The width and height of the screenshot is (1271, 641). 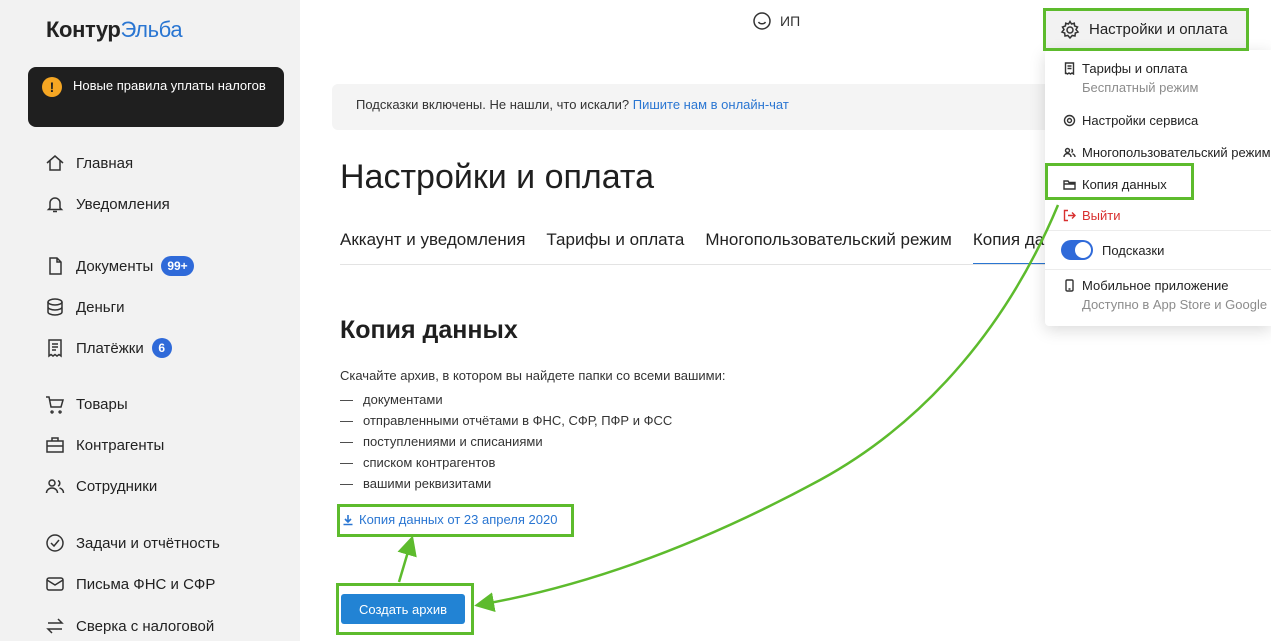 What do you see at coordinates (497, 177) in the screenshot?
I see `page-title: Настройки и оплата` at bounding box center [497, 177].